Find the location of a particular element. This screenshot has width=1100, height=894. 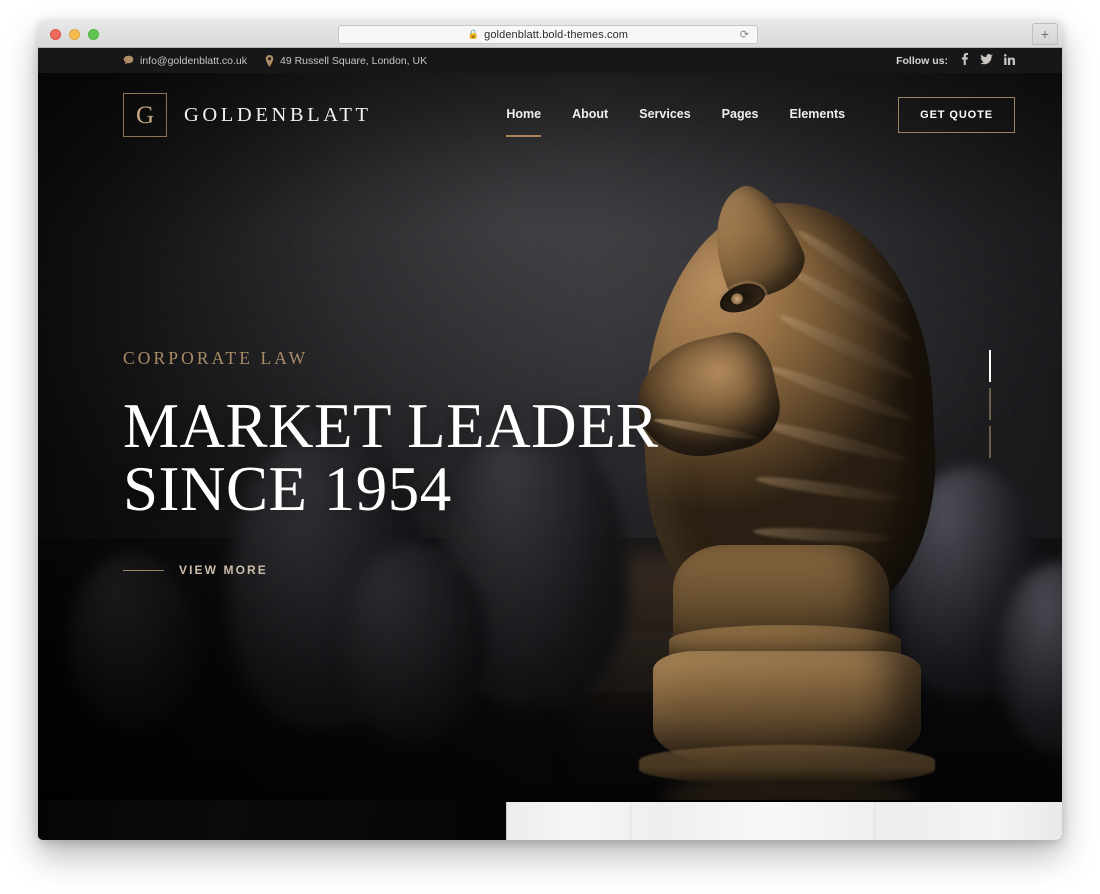

view-more-link: VIEW MORE is located at coordinates (391, 570).